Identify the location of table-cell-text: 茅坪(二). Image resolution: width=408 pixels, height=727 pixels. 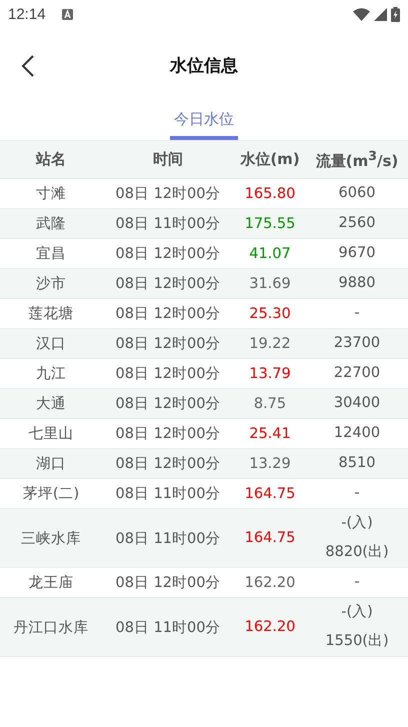
(51, 494).